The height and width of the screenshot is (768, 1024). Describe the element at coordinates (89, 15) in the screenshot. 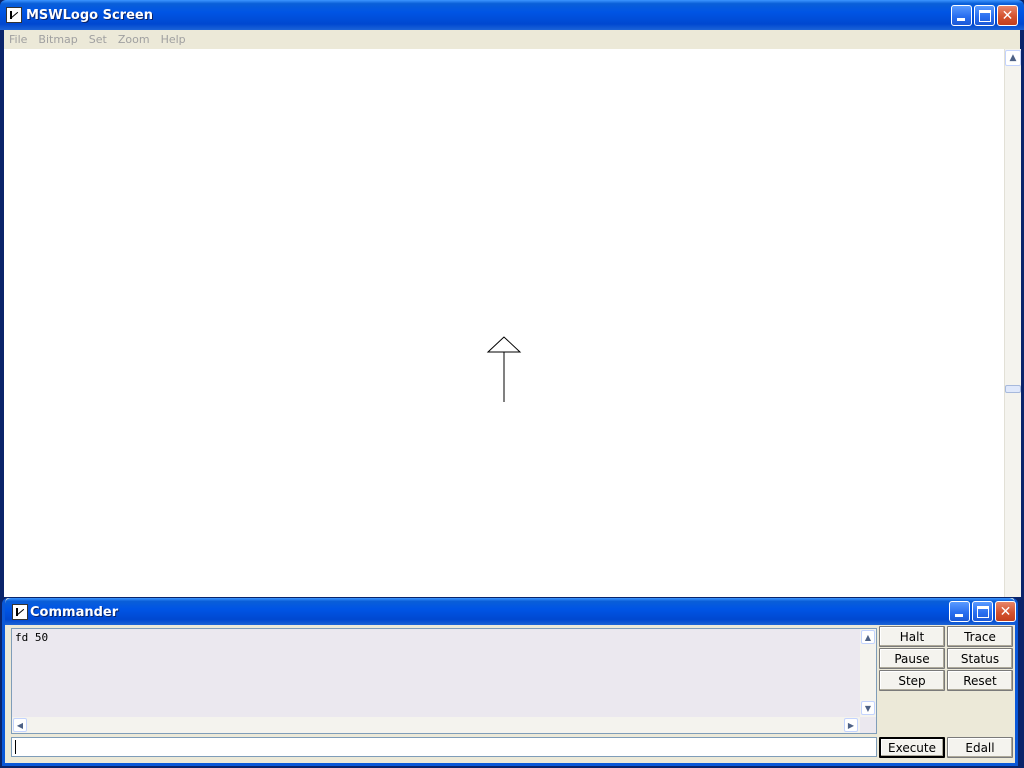

I see `window-title: MSWLogo Screen` at that location.